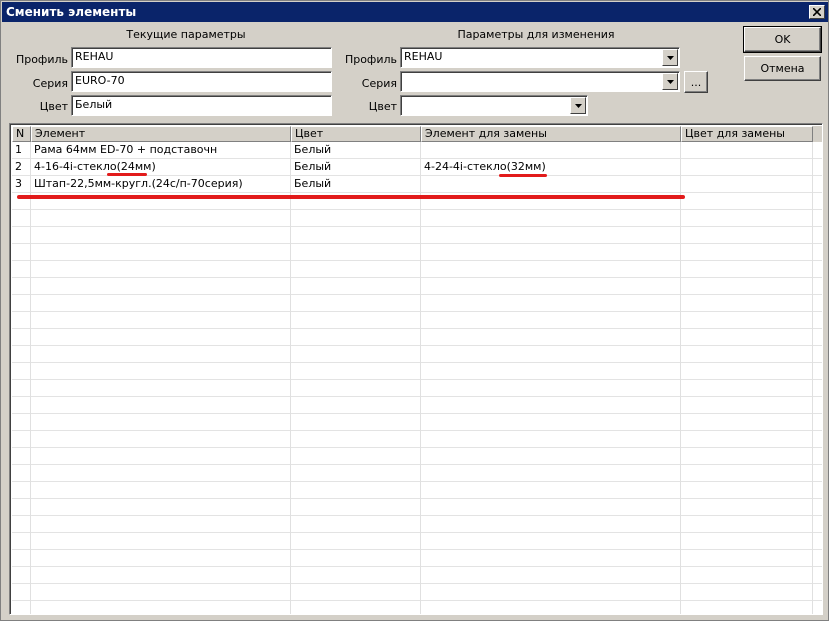  What do you see at coordinates (18, 183) in the screenshot?
I see `cell-n: 3` at bounding box center [18, 183].